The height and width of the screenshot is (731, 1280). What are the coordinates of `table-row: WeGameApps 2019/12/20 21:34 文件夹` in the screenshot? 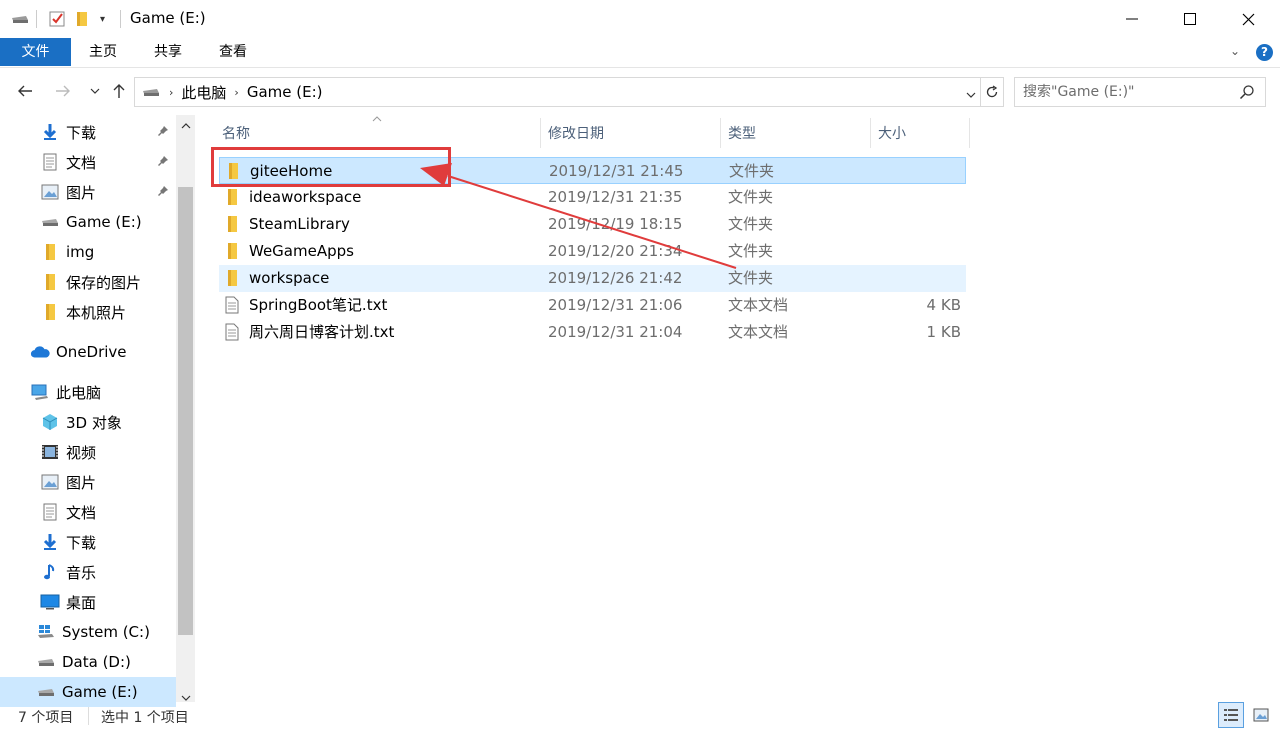 It's located at (592, 251).